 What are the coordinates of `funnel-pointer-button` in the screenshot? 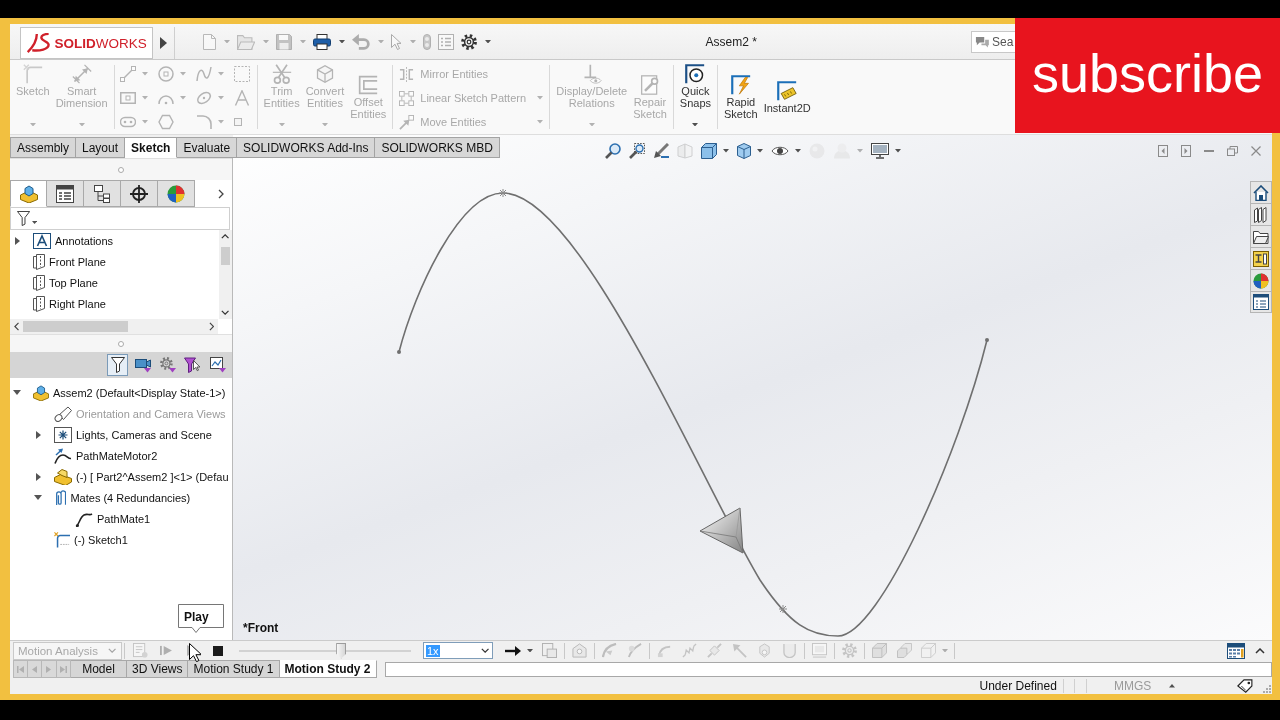 It's located at (192, 365).